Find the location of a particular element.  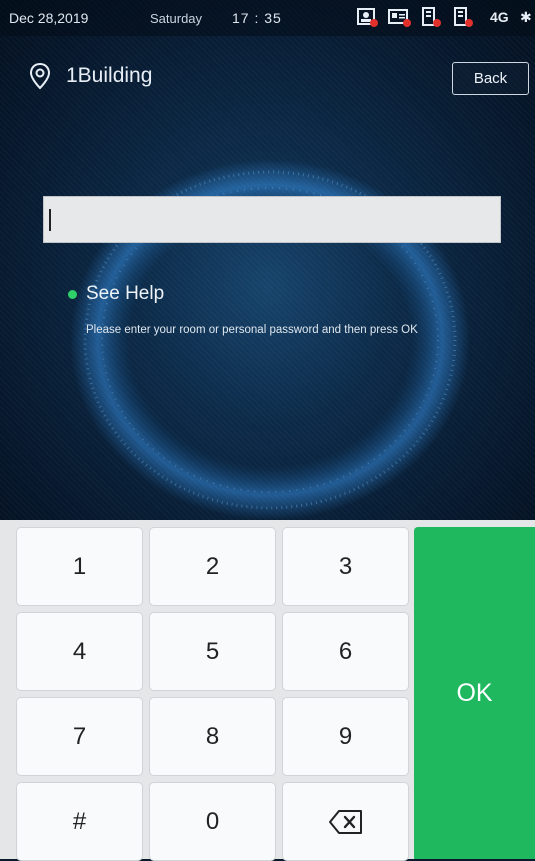

see-help-label: See Help is located at coordinates (125, 293).